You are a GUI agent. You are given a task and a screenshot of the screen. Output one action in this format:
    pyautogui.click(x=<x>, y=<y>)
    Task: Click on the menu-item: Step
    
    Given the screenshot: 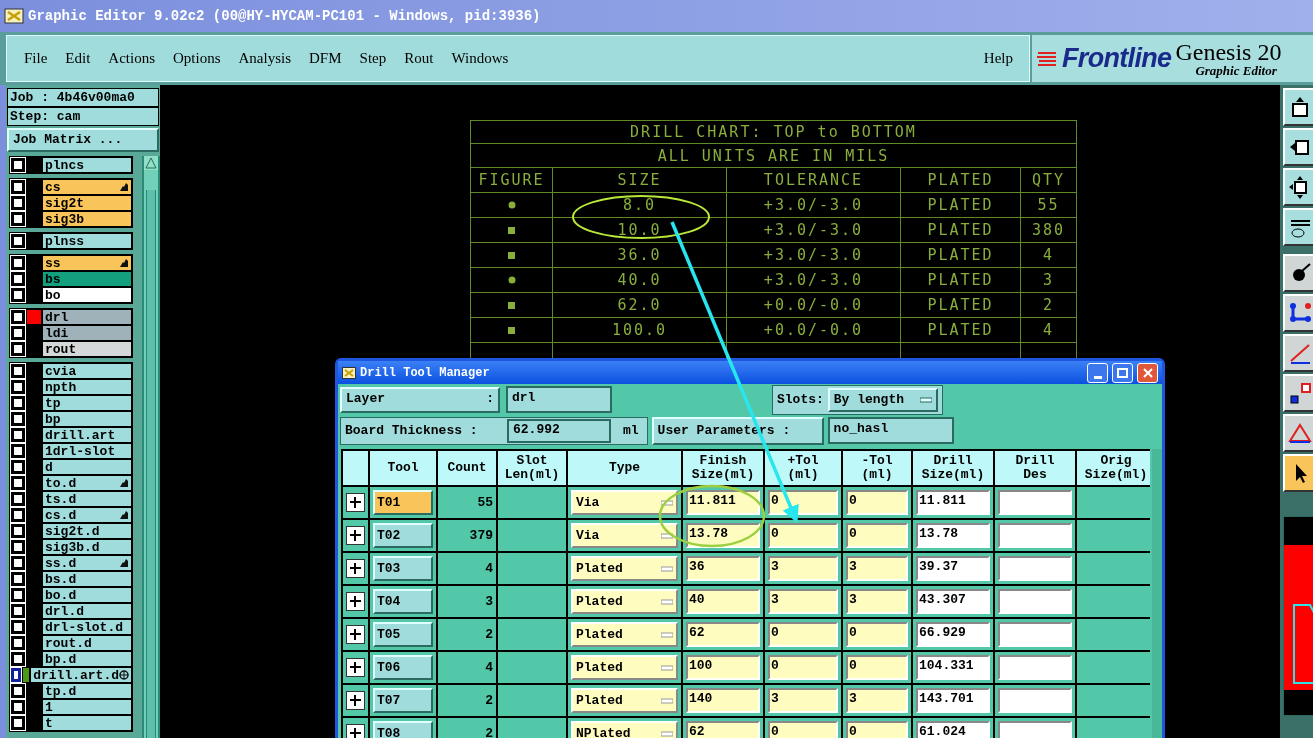 What is the action you would take?
    pyautogui.click(x=373, y=58)
    